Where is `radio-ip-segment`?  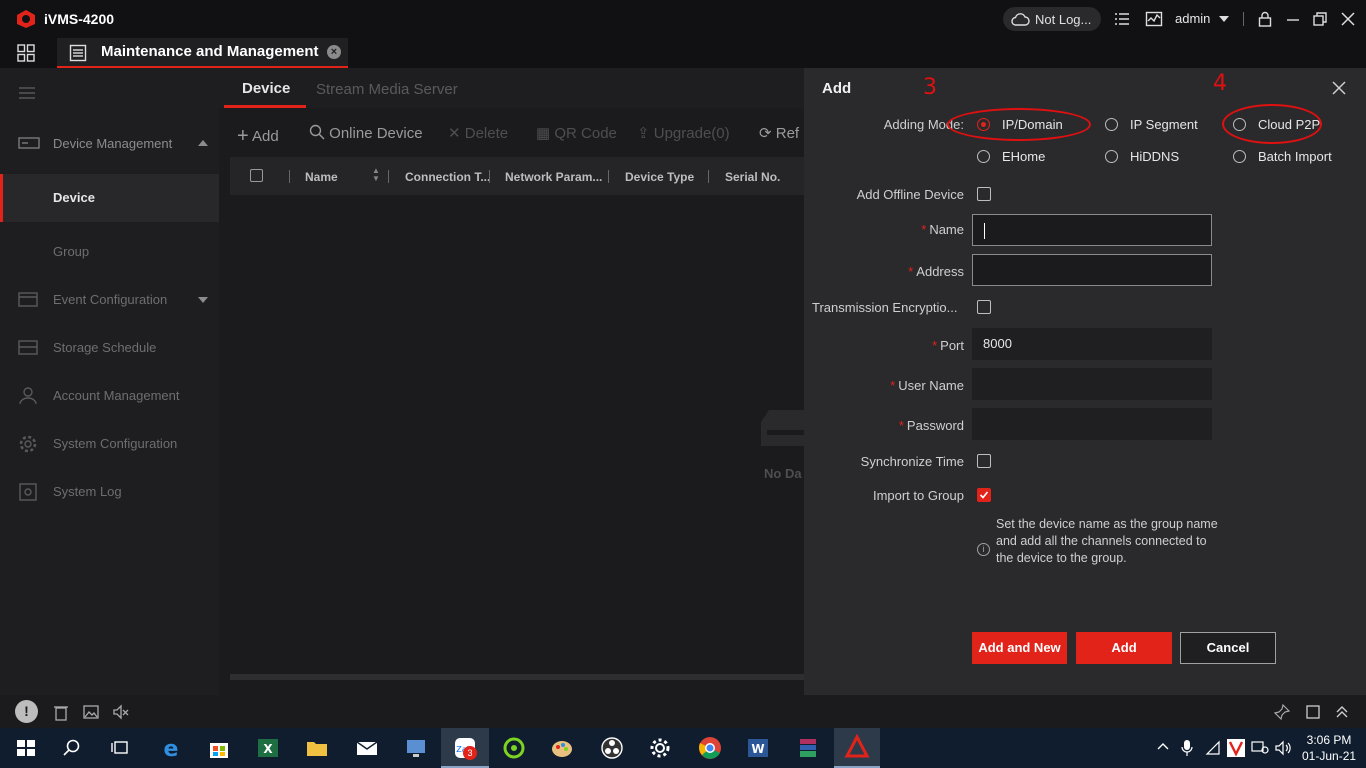 radio-ip-segment is located at coordinates (1111, 124).